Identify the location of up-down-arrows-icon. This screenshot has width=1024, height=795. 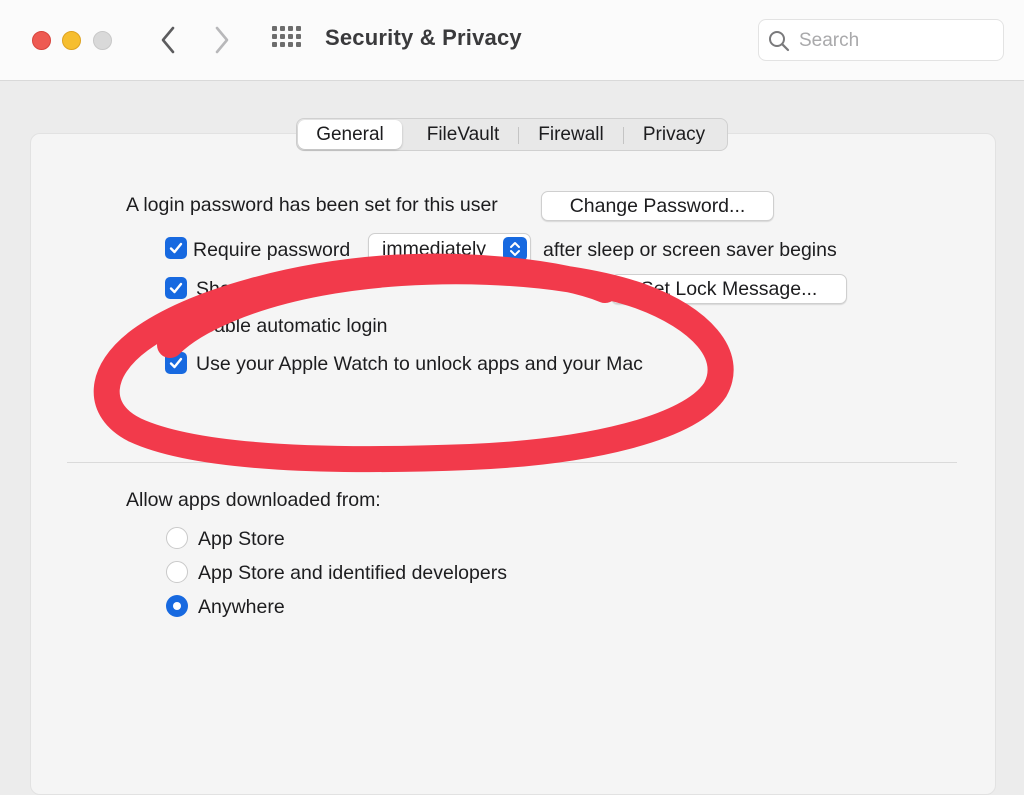
(515, 249).